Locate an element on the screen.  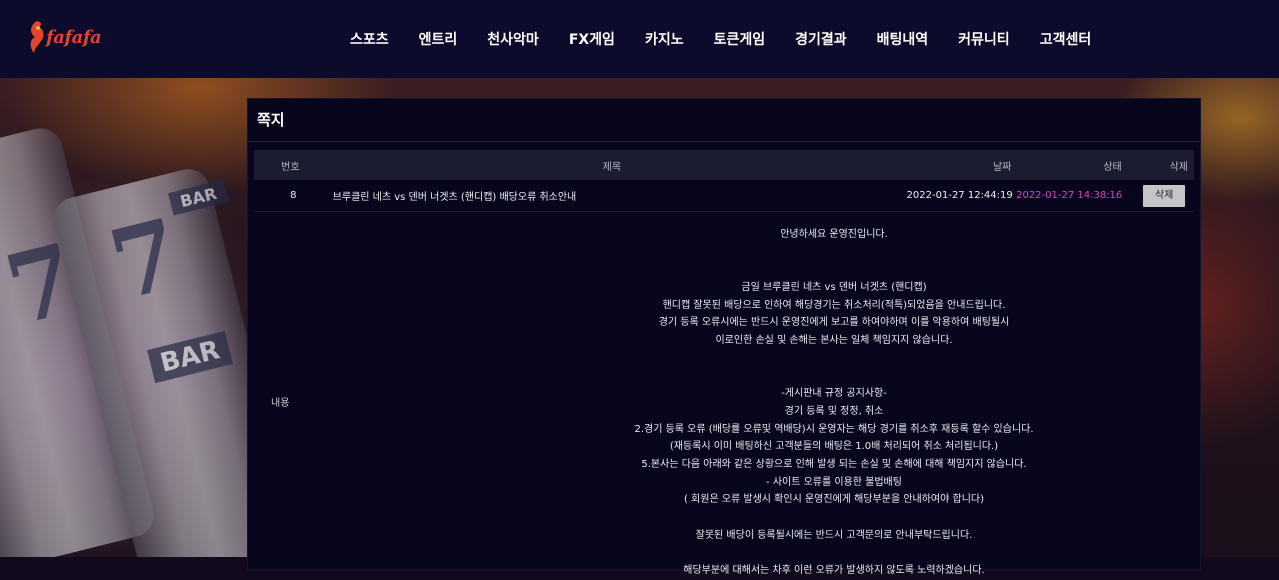
col-date: 날짜 is located at coordinates (1002, 167).